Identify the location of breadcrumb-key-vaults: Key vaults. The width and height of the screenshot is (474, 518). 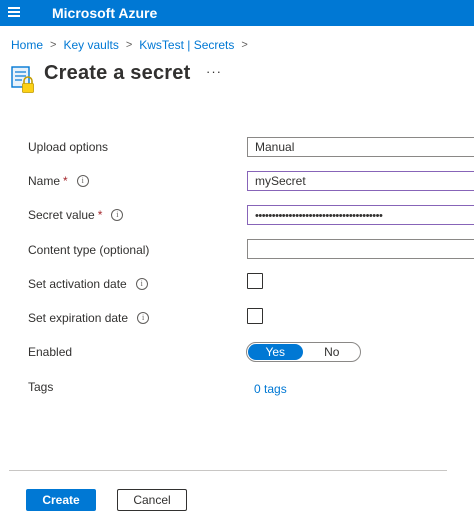
(90, 45).